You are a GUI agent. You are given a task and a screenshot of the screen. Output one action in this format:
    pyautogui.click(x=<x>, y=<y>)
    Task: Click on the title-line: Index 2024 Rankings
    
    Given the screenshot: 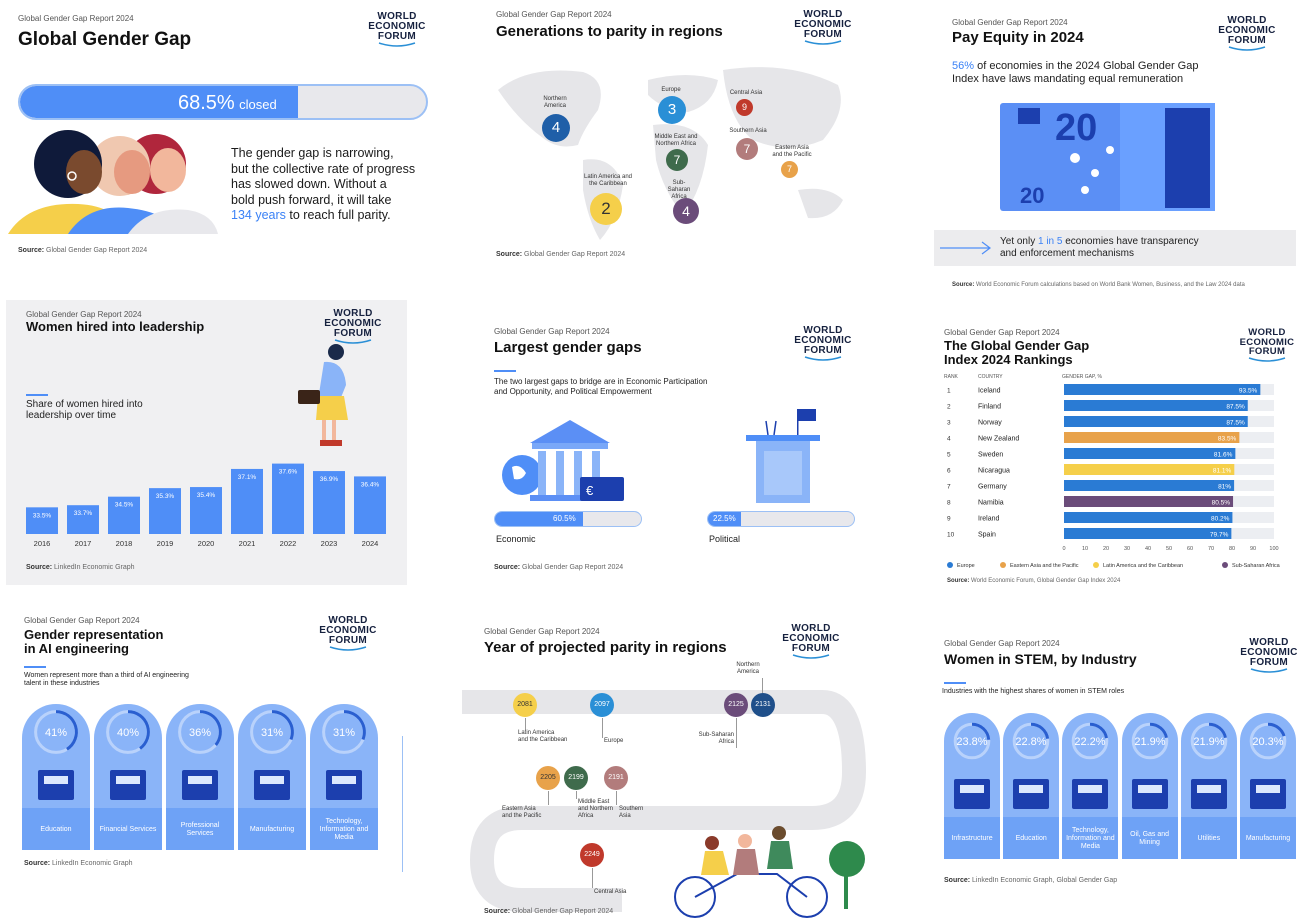 What is the action you would take?
    pyautogui.click(x=1008, y=359)
    